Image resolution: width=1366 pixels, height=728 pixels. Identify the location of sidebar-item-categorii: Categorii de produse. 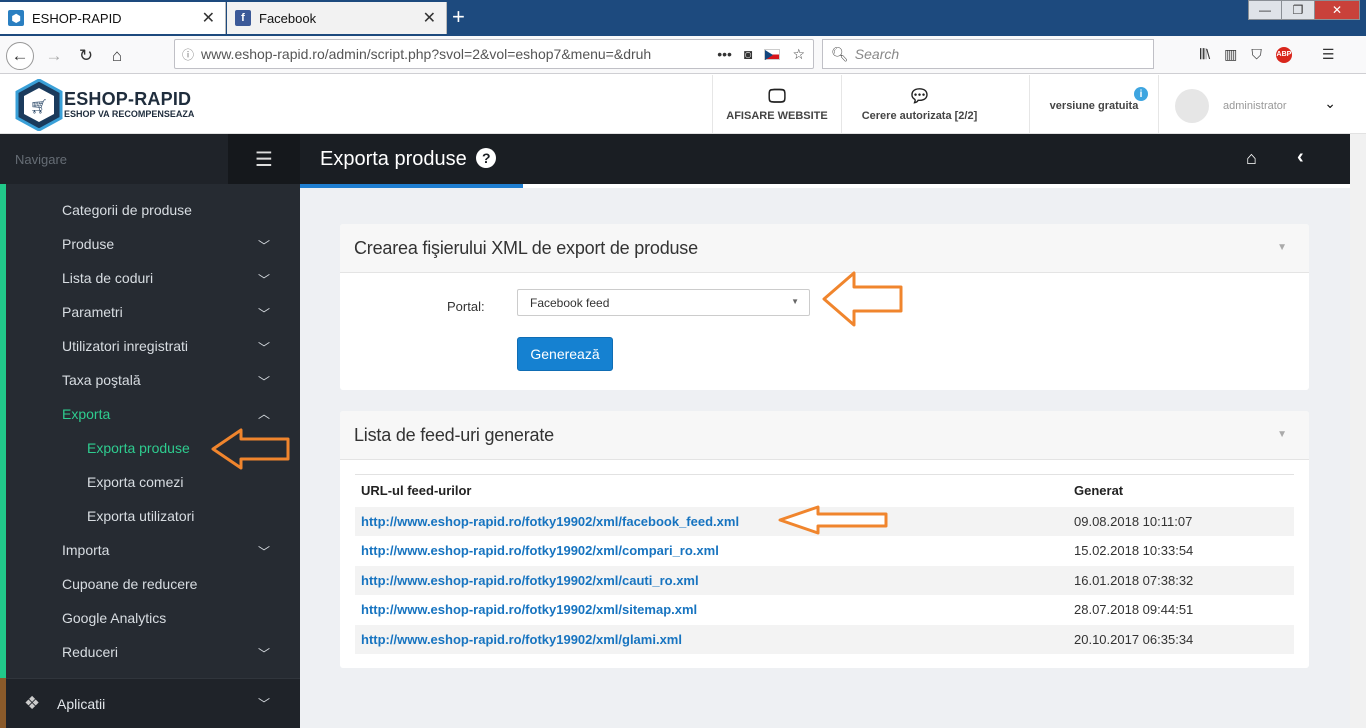
(127, 210).